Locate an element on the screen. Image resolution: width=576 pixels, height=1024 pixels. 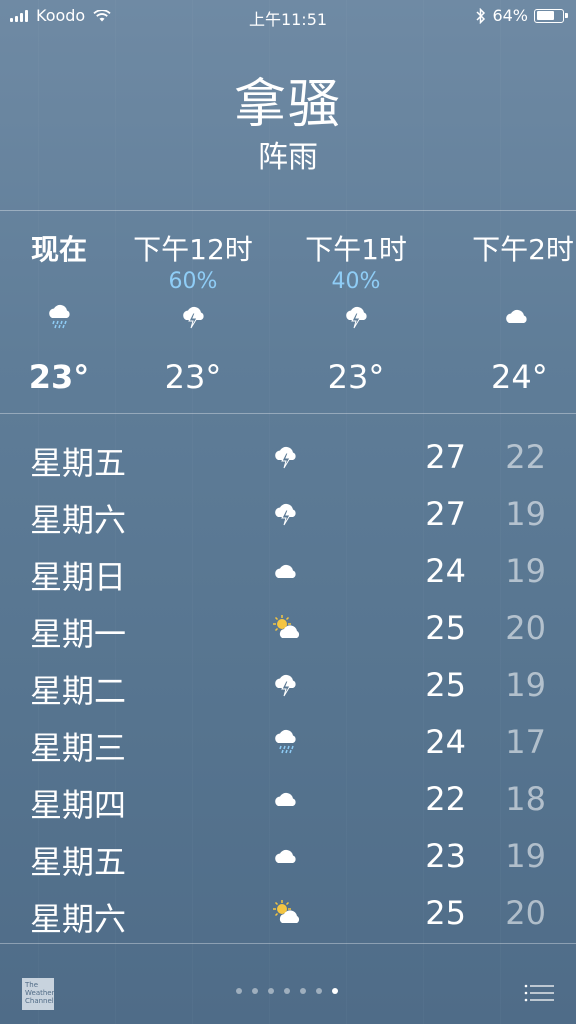
list-item: 星期二 25 19 is located at coordinates (288, 688).